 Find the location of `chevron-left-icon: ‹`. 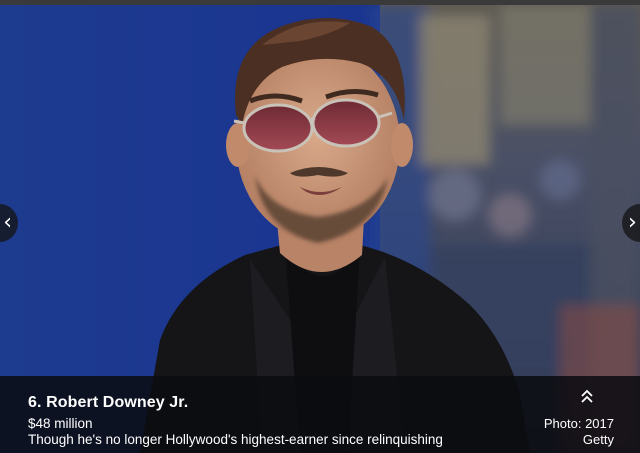

chevron-left-icon: ‹ is located at coordinates (7, 222).